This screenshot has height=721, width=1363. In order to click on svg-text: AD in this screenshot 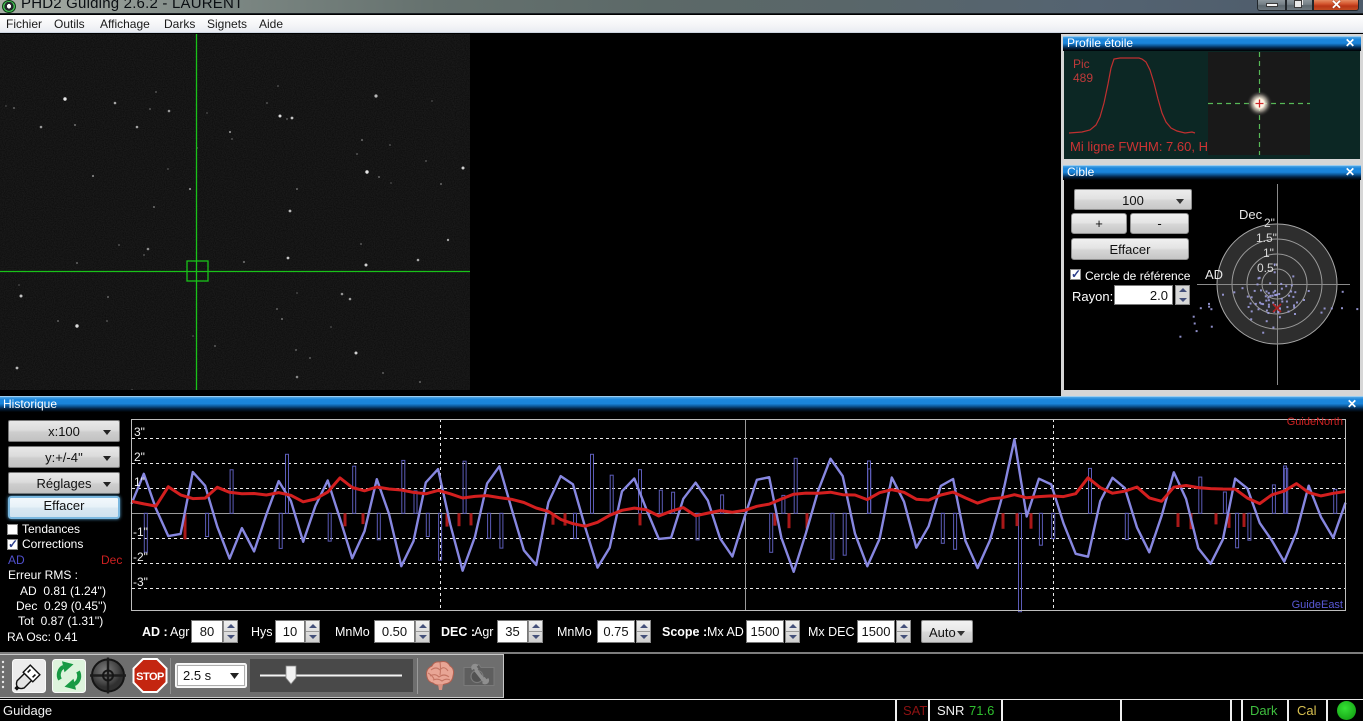, I will do `click(1214, 274)`.